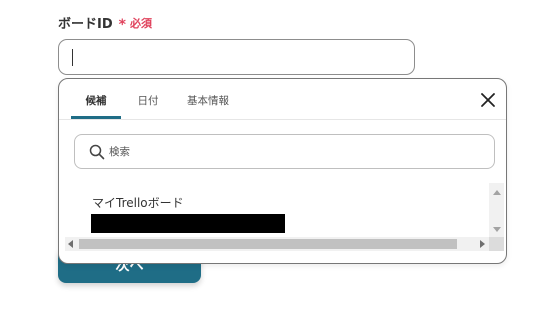  What do you see at coordinates (482, 244) in the screenshot?
I see `scroll-right-arrow-icon` at bounding box center [482, 244].